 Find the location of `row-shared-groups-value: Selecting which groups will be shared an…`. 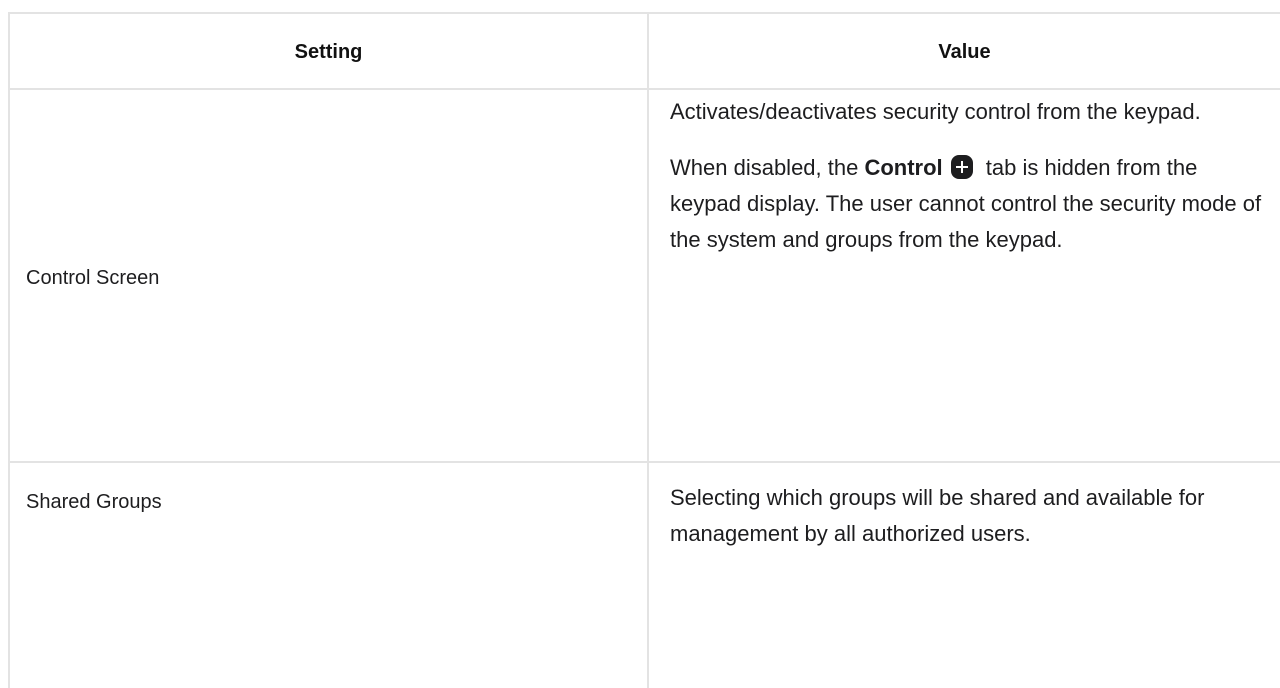

row-shared-groups-value: Selecting which groups will be shared an… is located at coordinates (970, 516).